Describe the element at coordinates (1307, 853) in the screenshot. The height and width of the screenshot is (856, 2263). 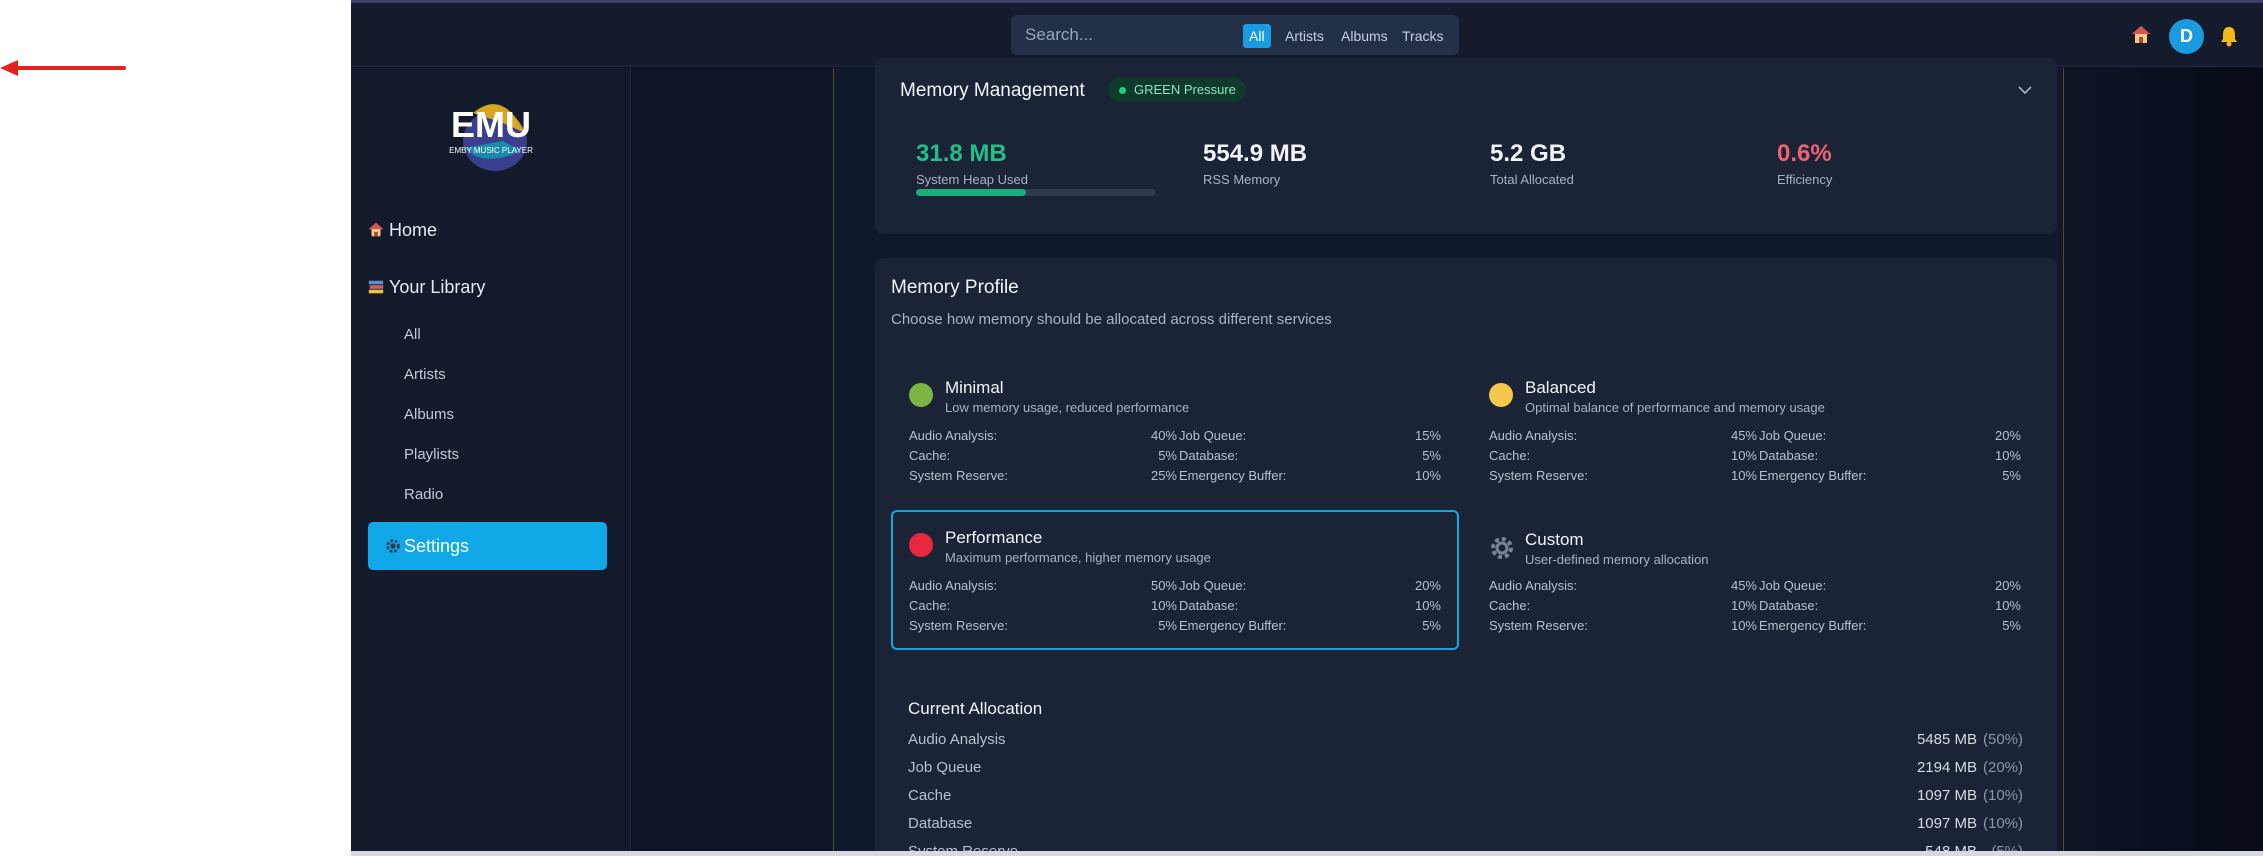
I see `horizontal-scrollbar` at that location.